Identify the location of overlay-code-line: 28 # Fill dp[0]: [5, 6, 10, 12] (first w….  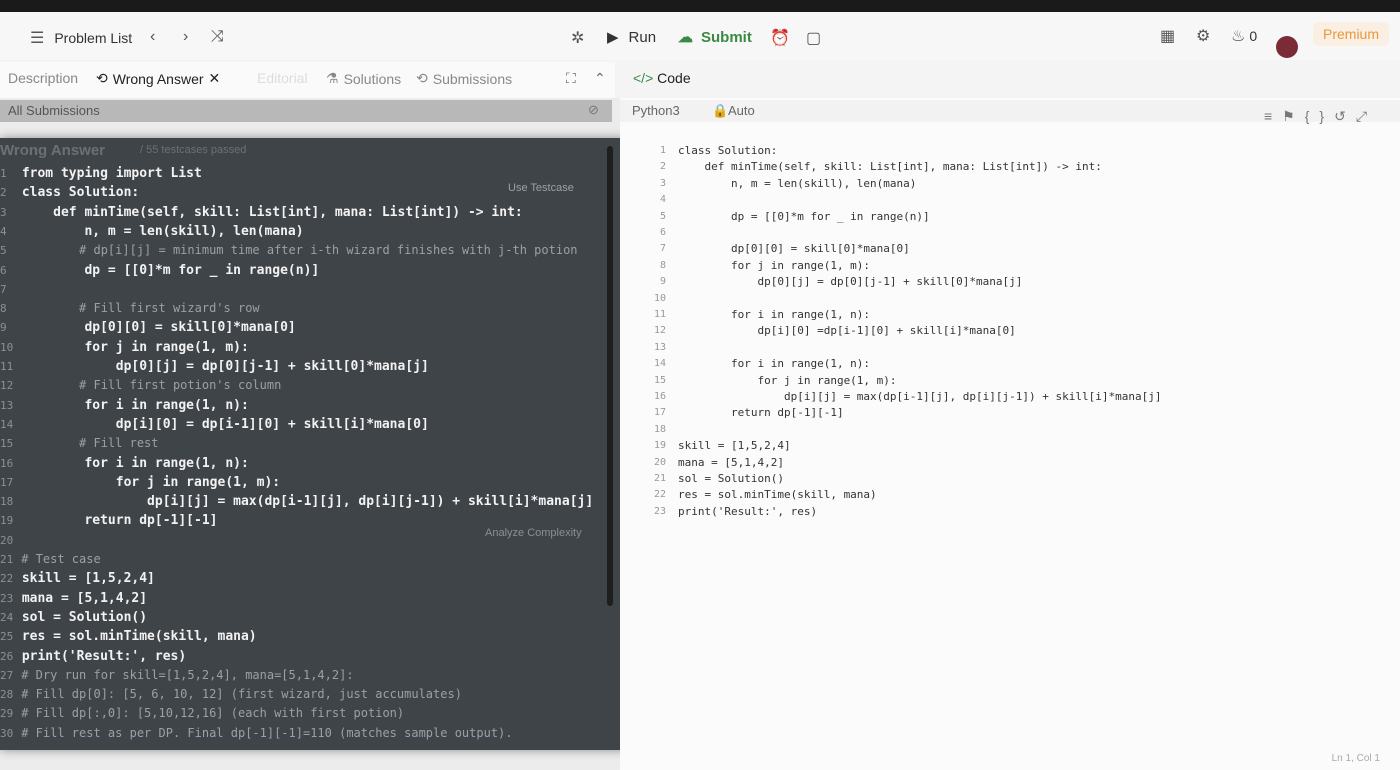
(231, 694).